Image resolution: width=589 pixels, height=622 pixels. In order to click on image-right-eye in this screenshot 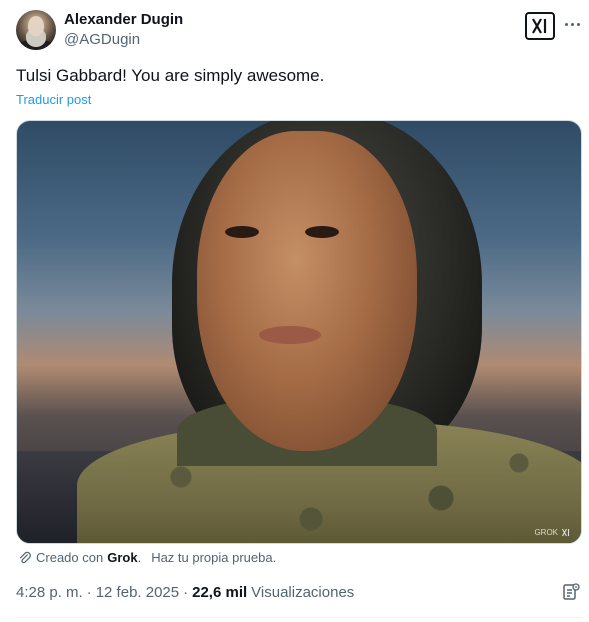, I will do `click(322, 232)`.